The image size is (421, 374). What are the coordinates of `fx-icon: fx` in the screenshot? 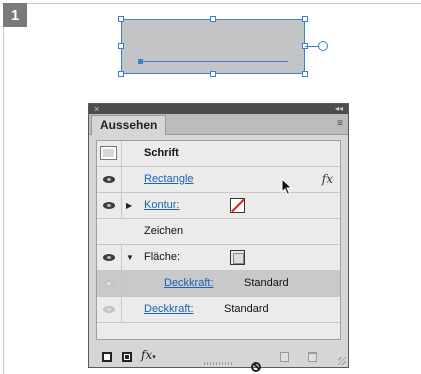 It's located at (327, 179).